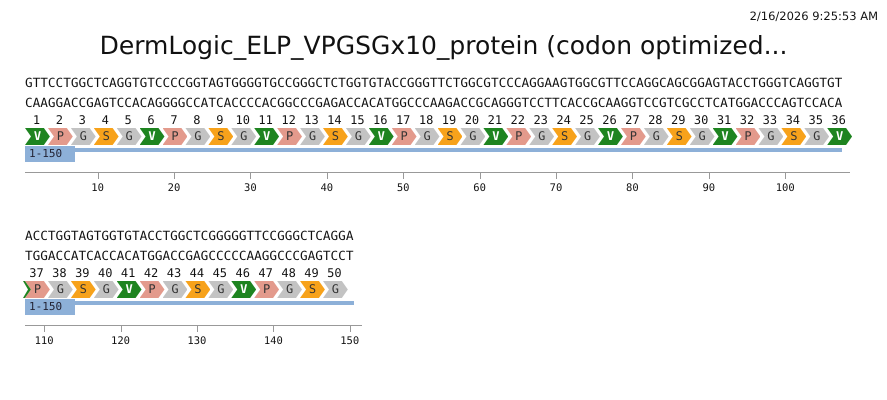  I want to click on residue-number: 15, so click(357, 120).